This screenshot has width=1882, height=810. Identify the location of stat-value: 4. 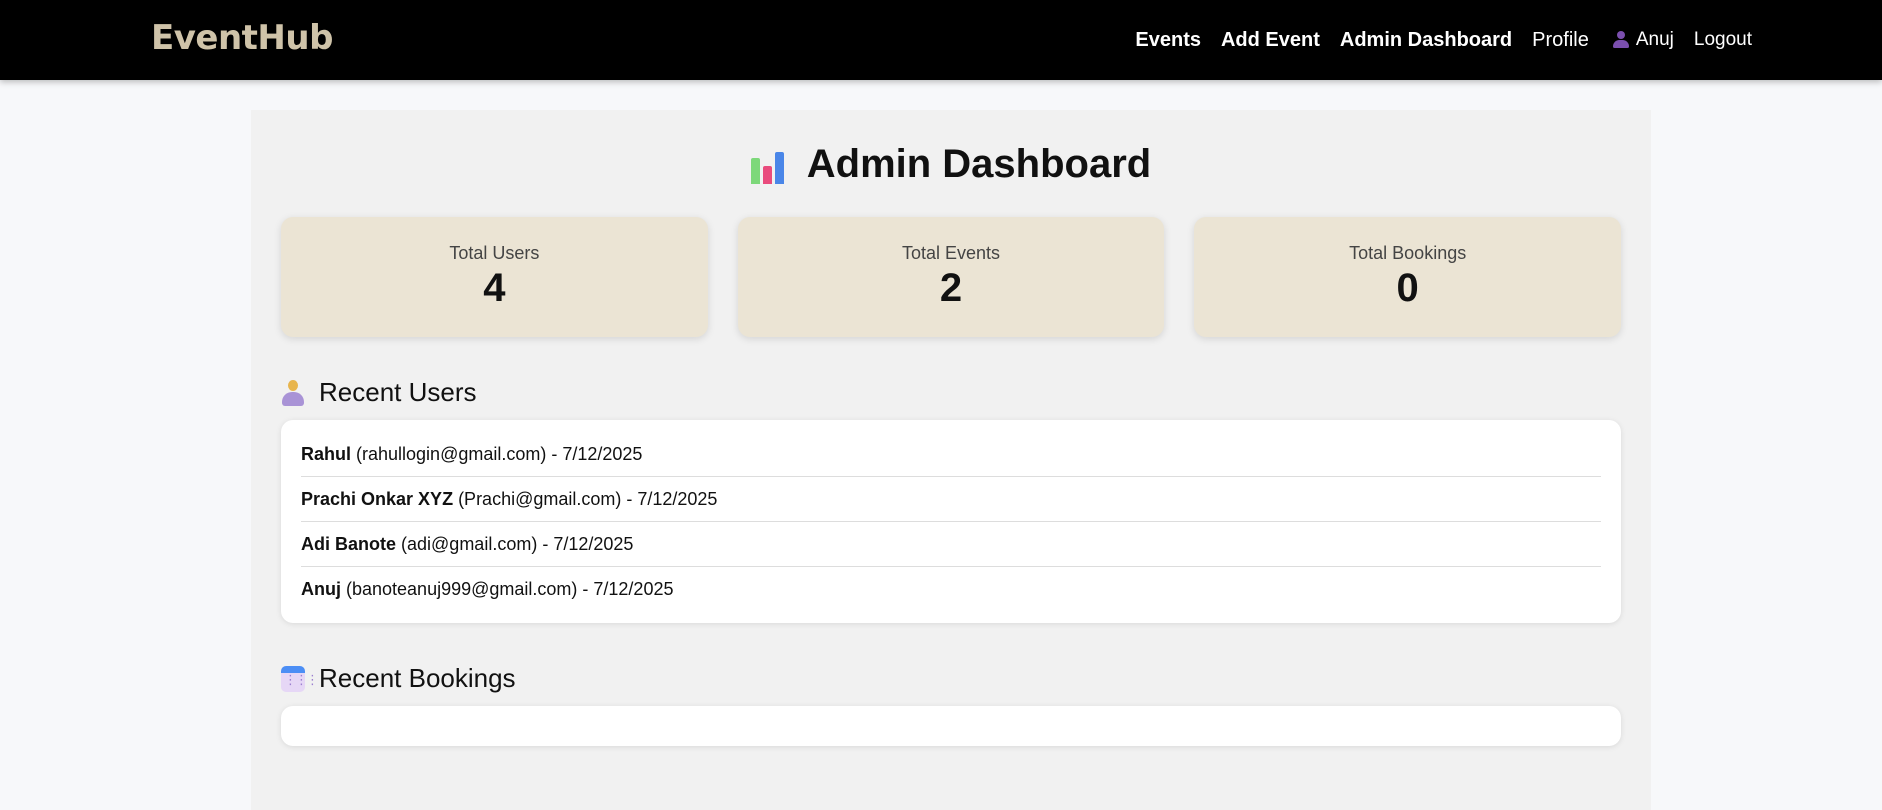
(494, 288).